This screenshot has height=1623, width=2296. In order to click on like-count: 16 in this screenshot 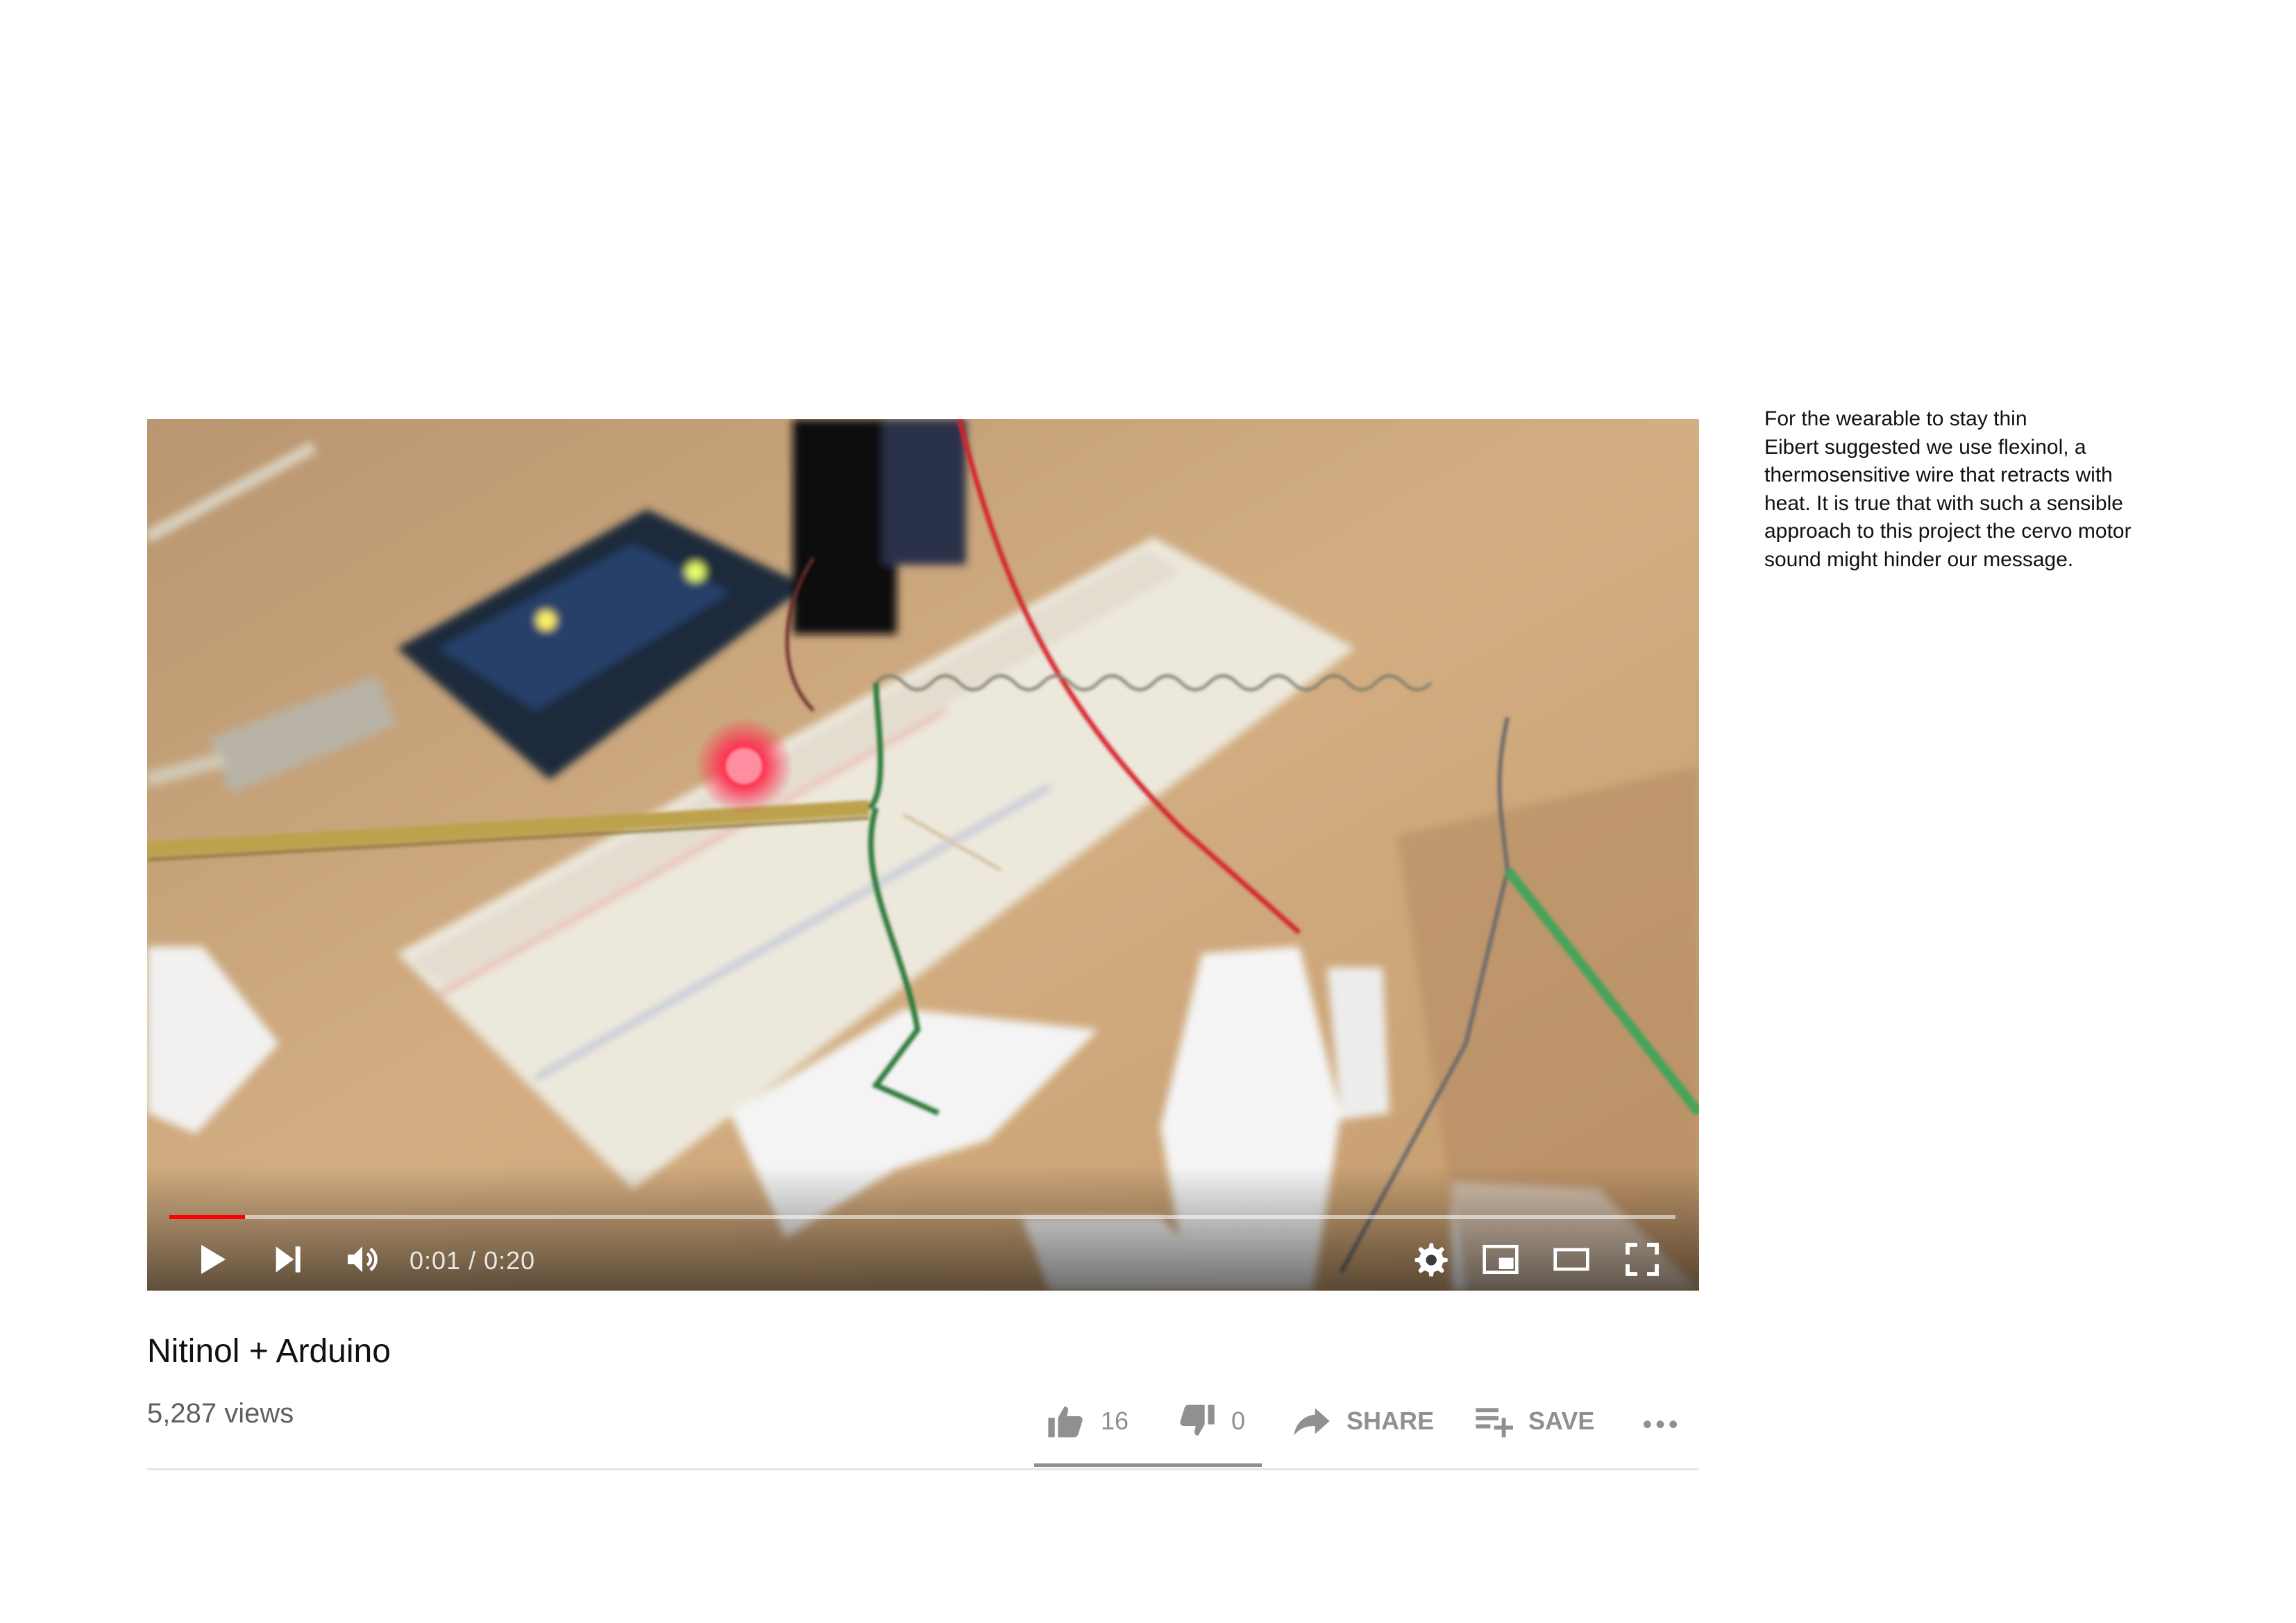, I will do `click(1115, 1421)`.